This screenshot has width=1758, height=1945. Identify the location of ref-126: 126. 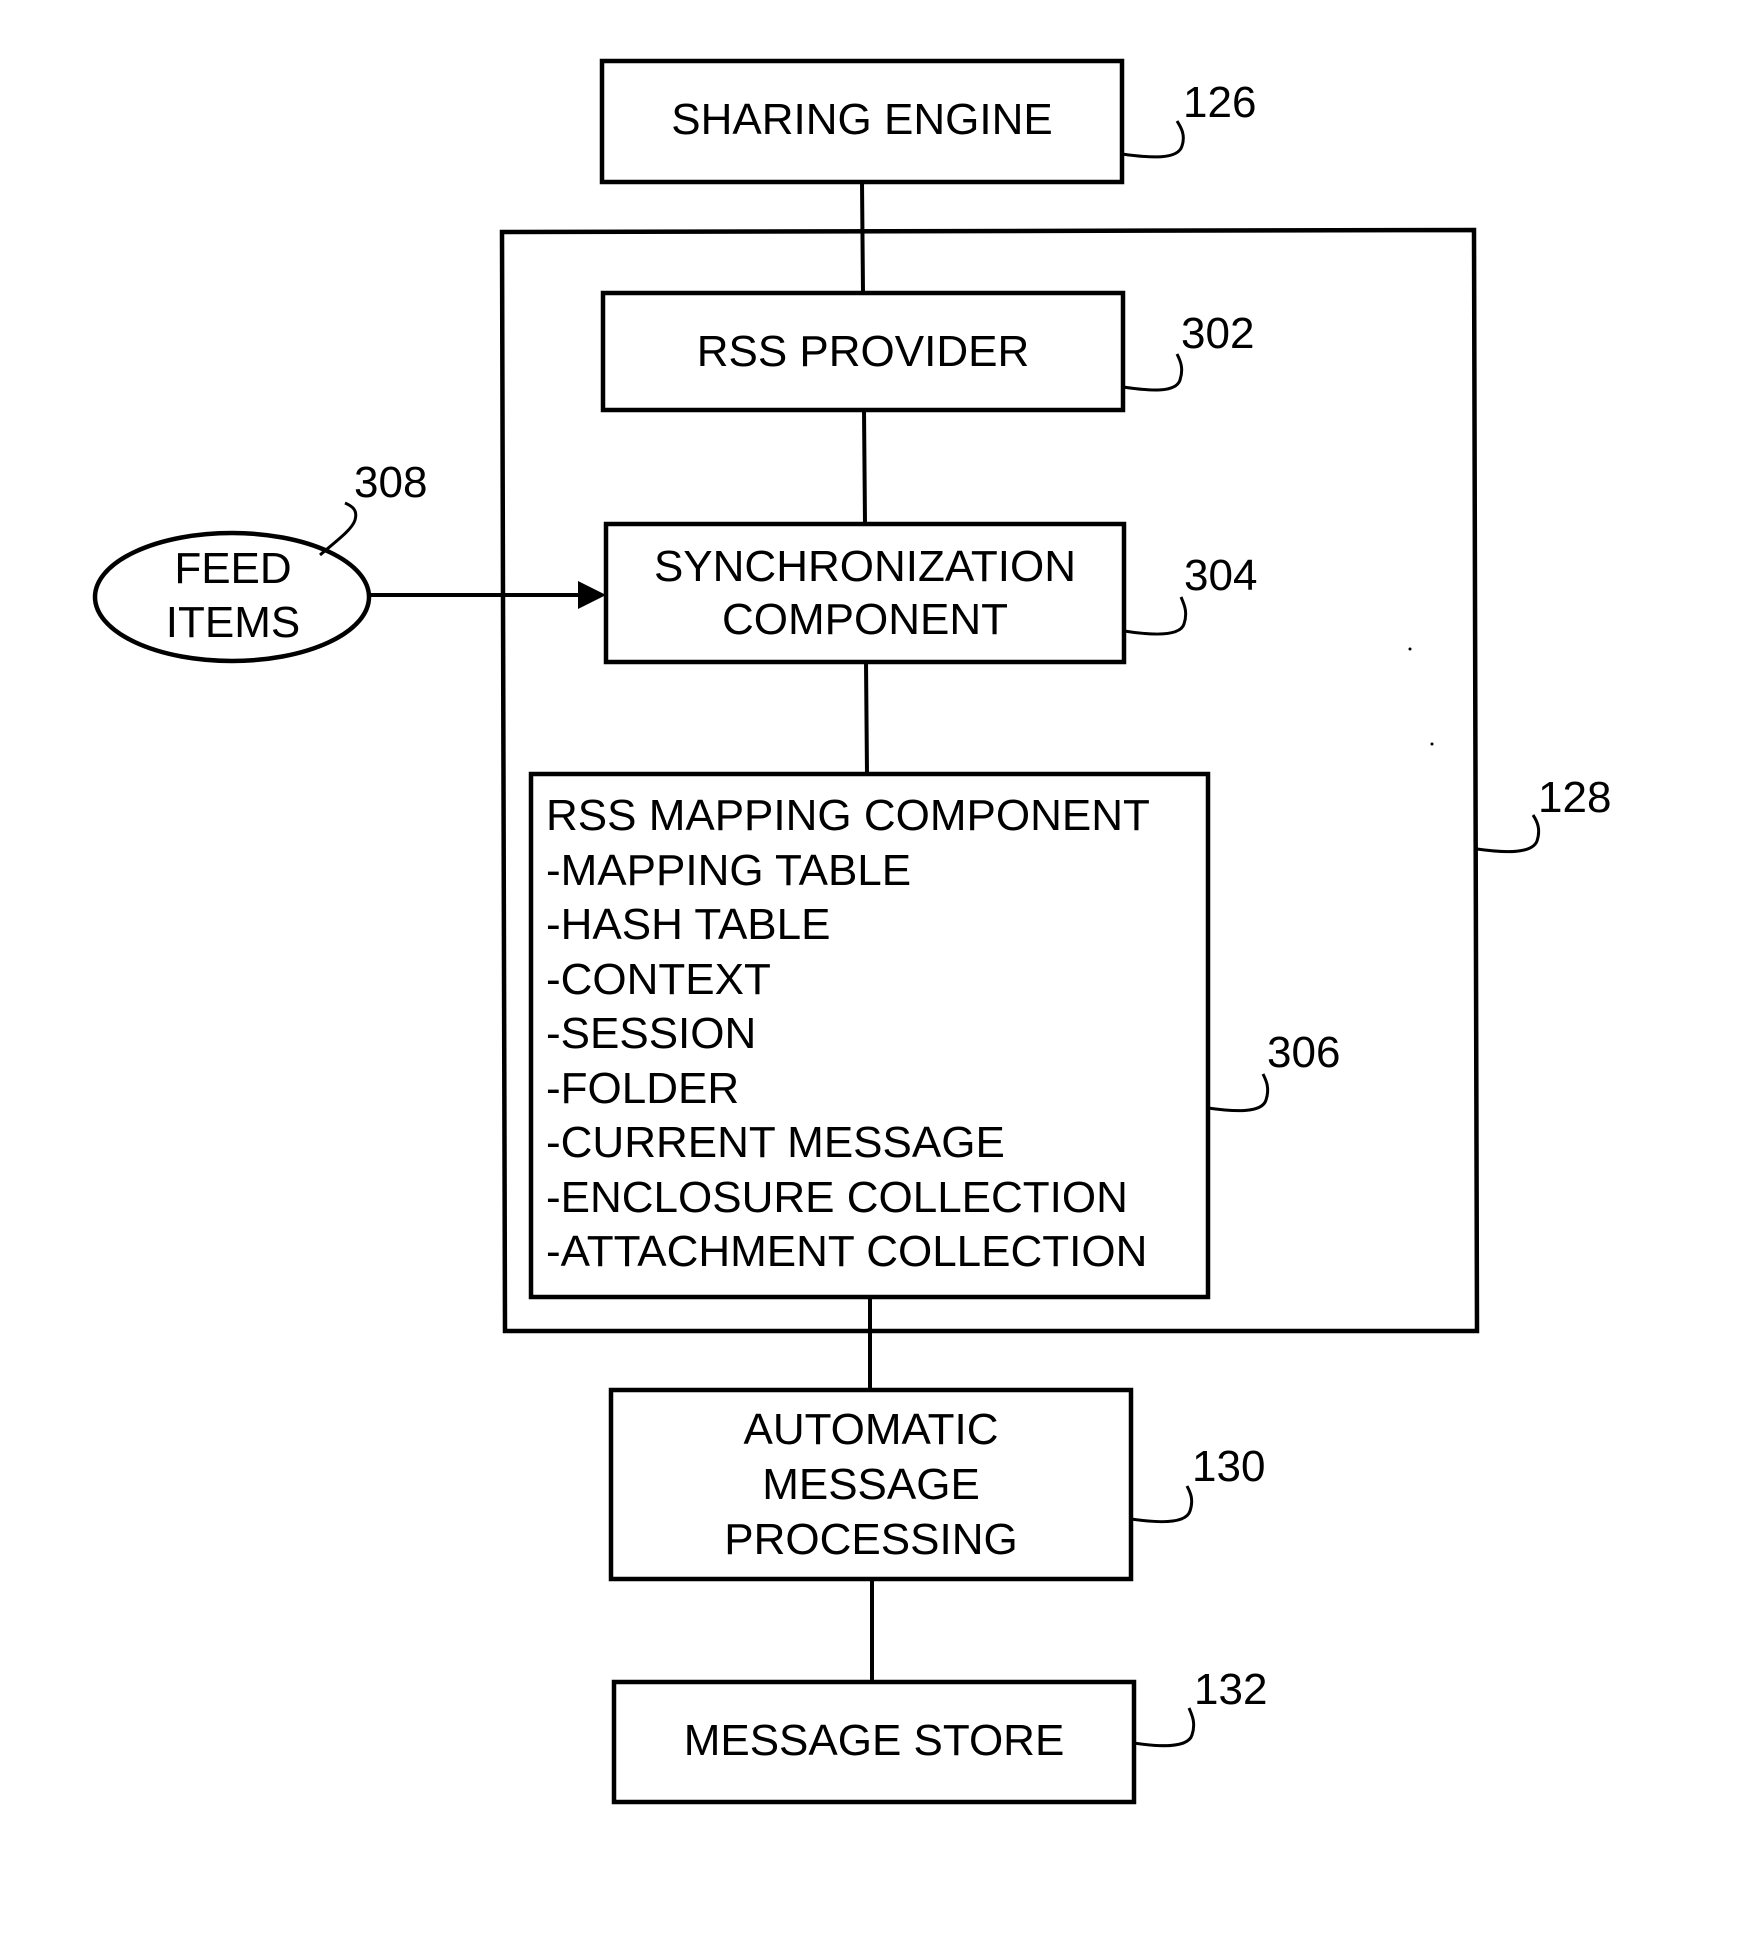
(1219, 102).